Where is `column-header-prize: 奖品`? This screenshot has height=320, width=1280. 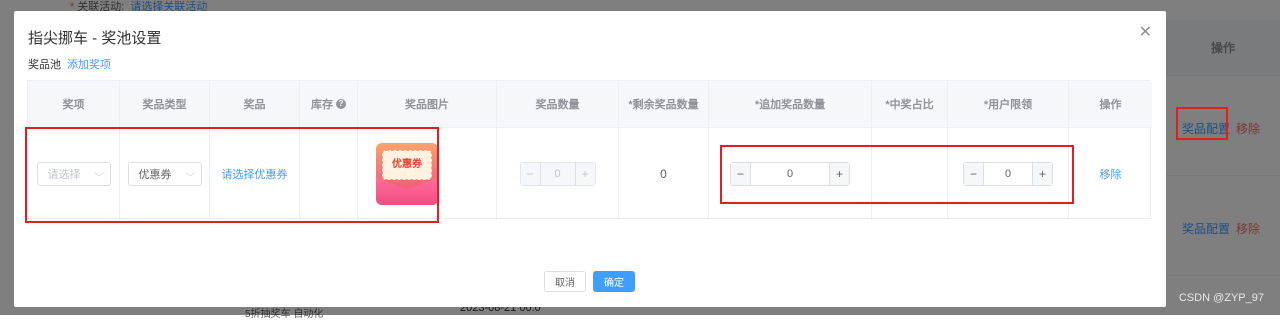 column-header-prize: 奖品 is located at coordinates (255, 104).